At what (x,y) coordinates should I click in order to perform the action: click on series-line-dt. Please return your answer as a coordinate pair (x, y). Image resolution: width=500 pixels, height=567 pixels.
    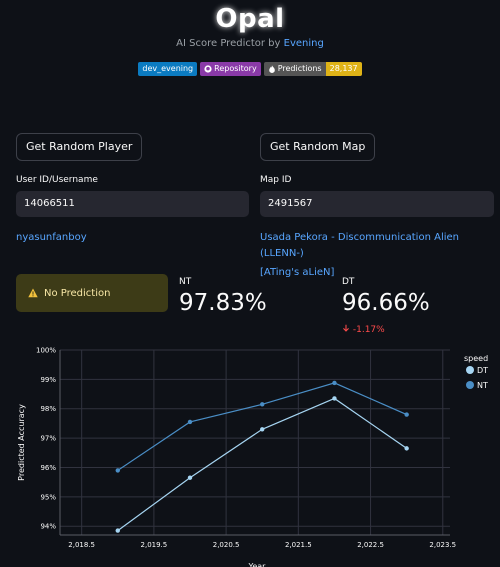
    Looking at the image, I should click on (262, 464).